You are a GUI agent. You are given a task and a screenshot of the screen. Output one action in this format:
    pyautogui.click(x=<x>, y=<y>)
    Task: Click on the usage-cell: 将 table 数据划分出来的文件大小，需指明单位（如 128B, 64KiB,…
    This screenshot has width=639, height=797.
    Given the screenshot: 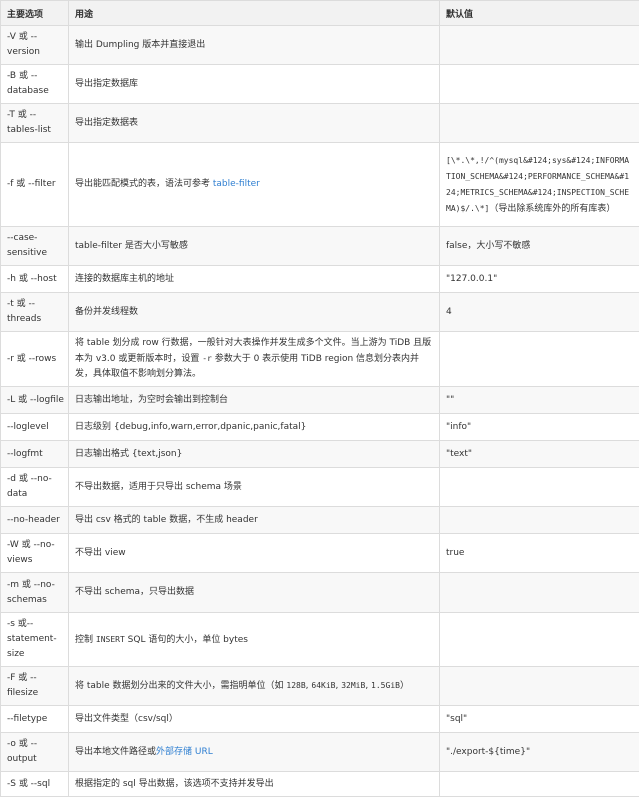 What is the action you would take?
    pyautogui.click(x=254, y=686)
    